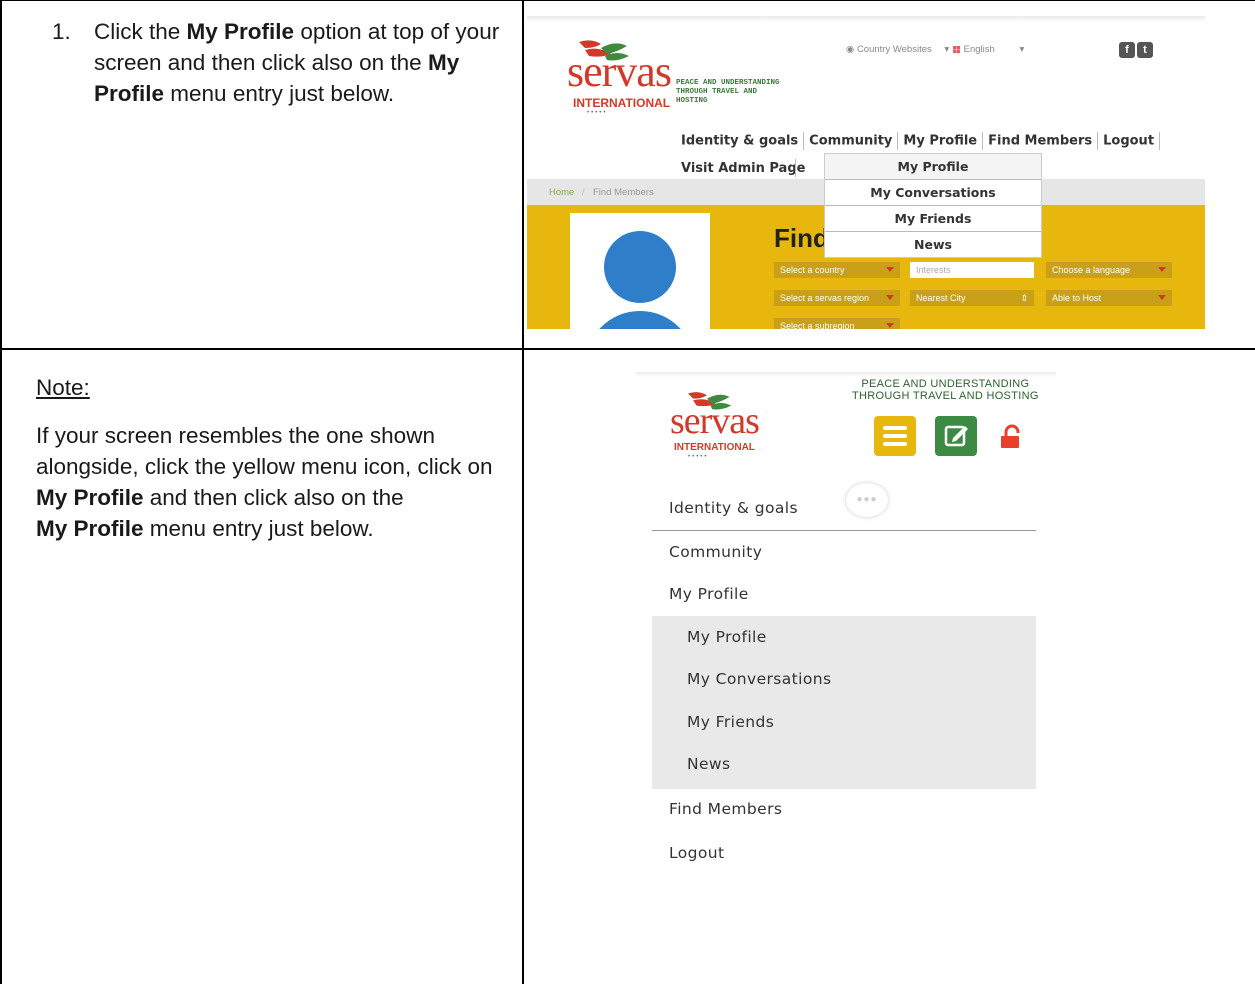  What do you see at coordinates (640, 267) in the screenshot?
I see `avatar-head` at bounding box center [640, 267].